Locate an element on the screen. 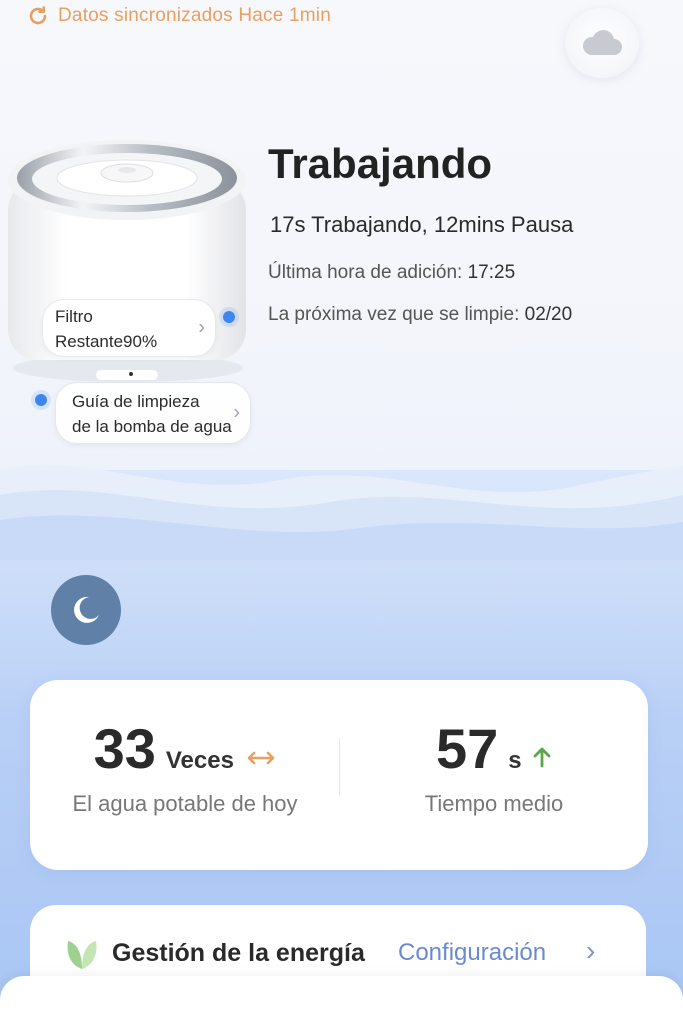 Image resolution: width=683 pixels, height=1036 pixels. device-status-title: Trabajando is located at coordinates (380, 163).